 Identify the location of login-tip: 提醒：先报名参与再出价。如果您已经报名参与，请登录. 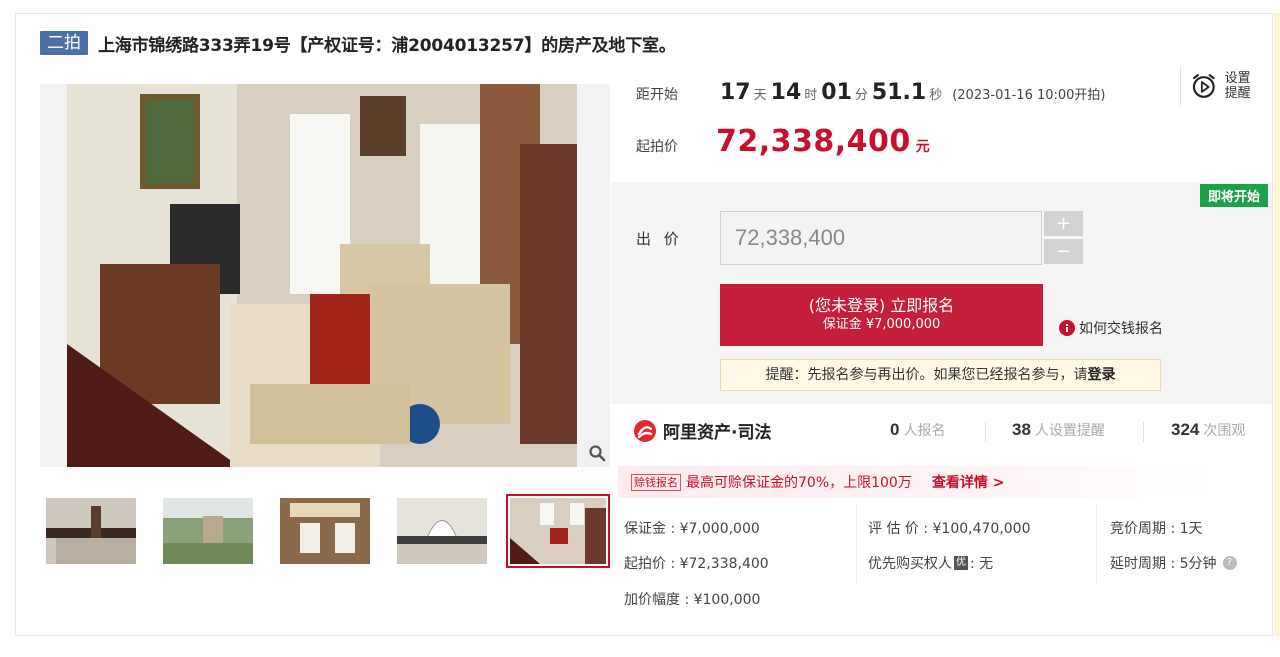
(940, 375).